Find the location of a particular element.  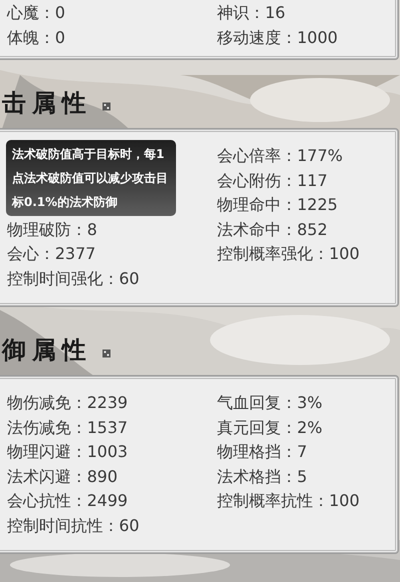

stat-text: 真元回复：2% is located at coordinates (269, 427).